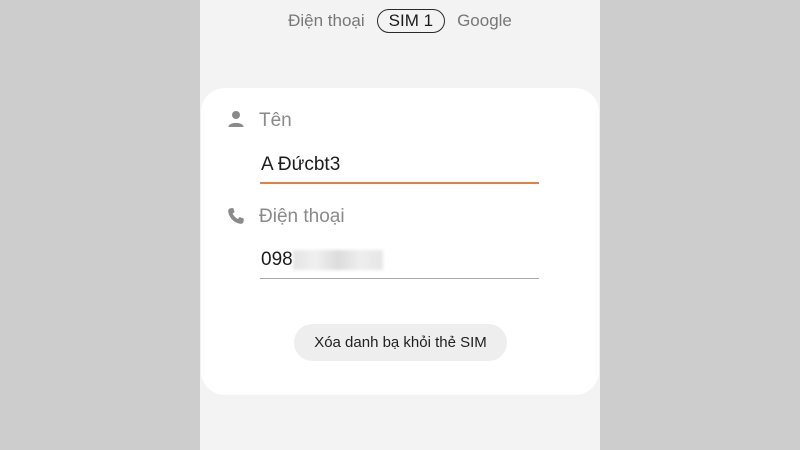  Describe the element at coordinates (277, 260) in the screenshot. I see `phone-value: 098` at that location.